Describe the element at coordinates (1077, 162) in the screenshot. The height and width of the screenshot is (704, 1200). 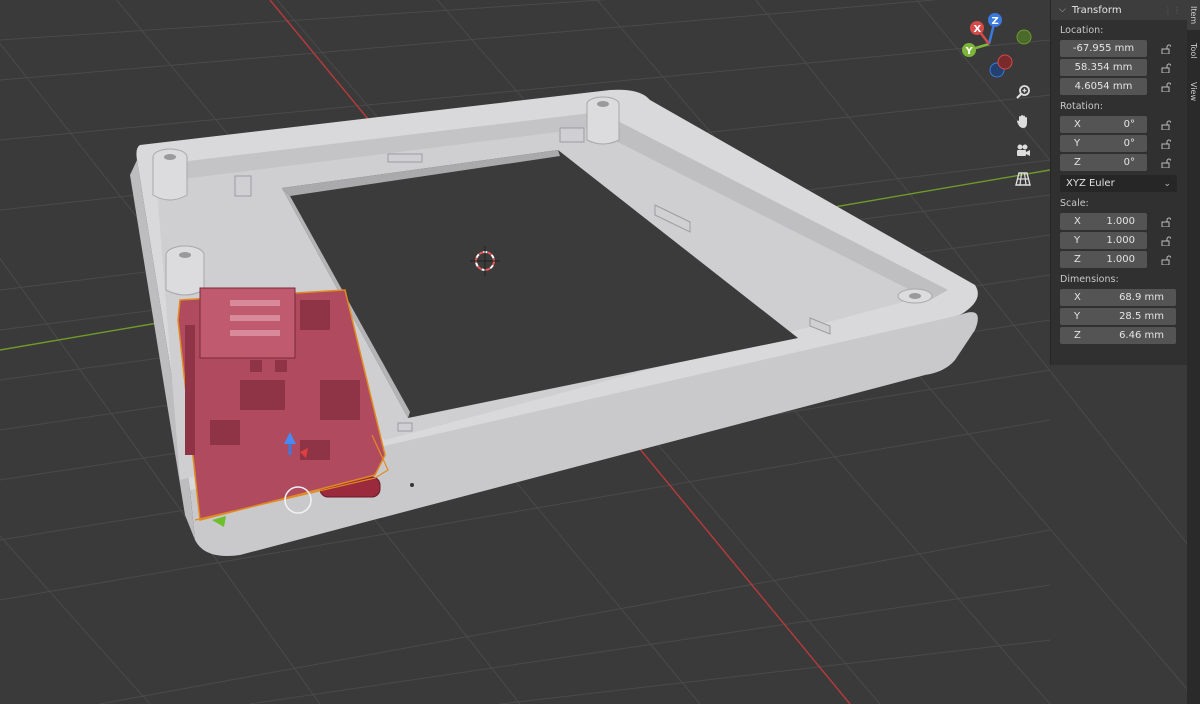
I see `rotation-z-axis-label: Z` at that location.